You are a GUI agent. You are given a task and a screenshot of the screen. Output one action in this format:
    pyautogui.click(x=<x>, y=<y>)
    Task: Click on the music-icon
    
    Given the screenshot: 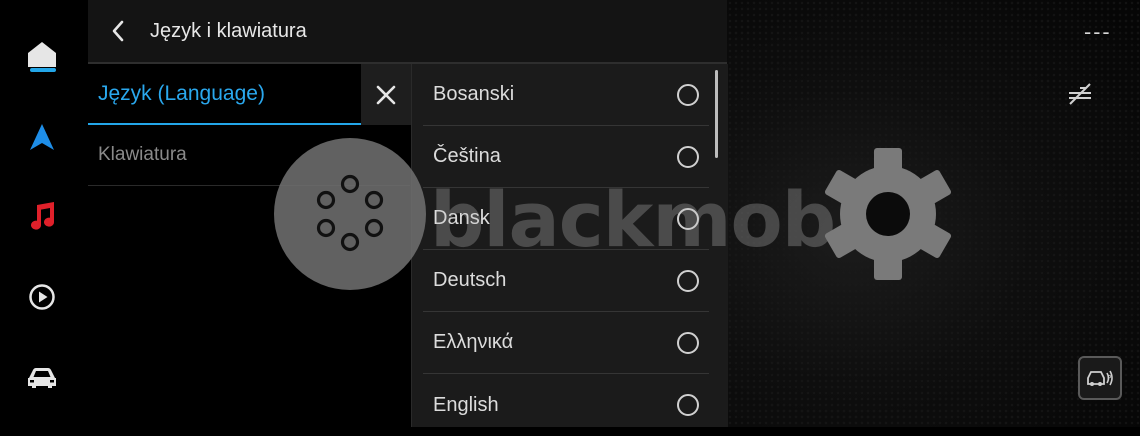 What is the action you would take?
    pyautogui.click(x=43, y=216)
    